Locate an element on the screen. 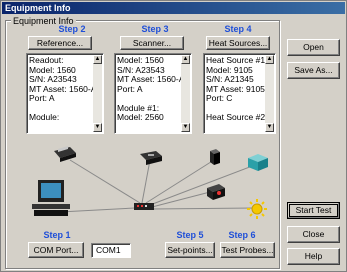 Image resolution: width=347 pixels, height=272 pixels. help-button: Help is located at coordinates (313, 256).